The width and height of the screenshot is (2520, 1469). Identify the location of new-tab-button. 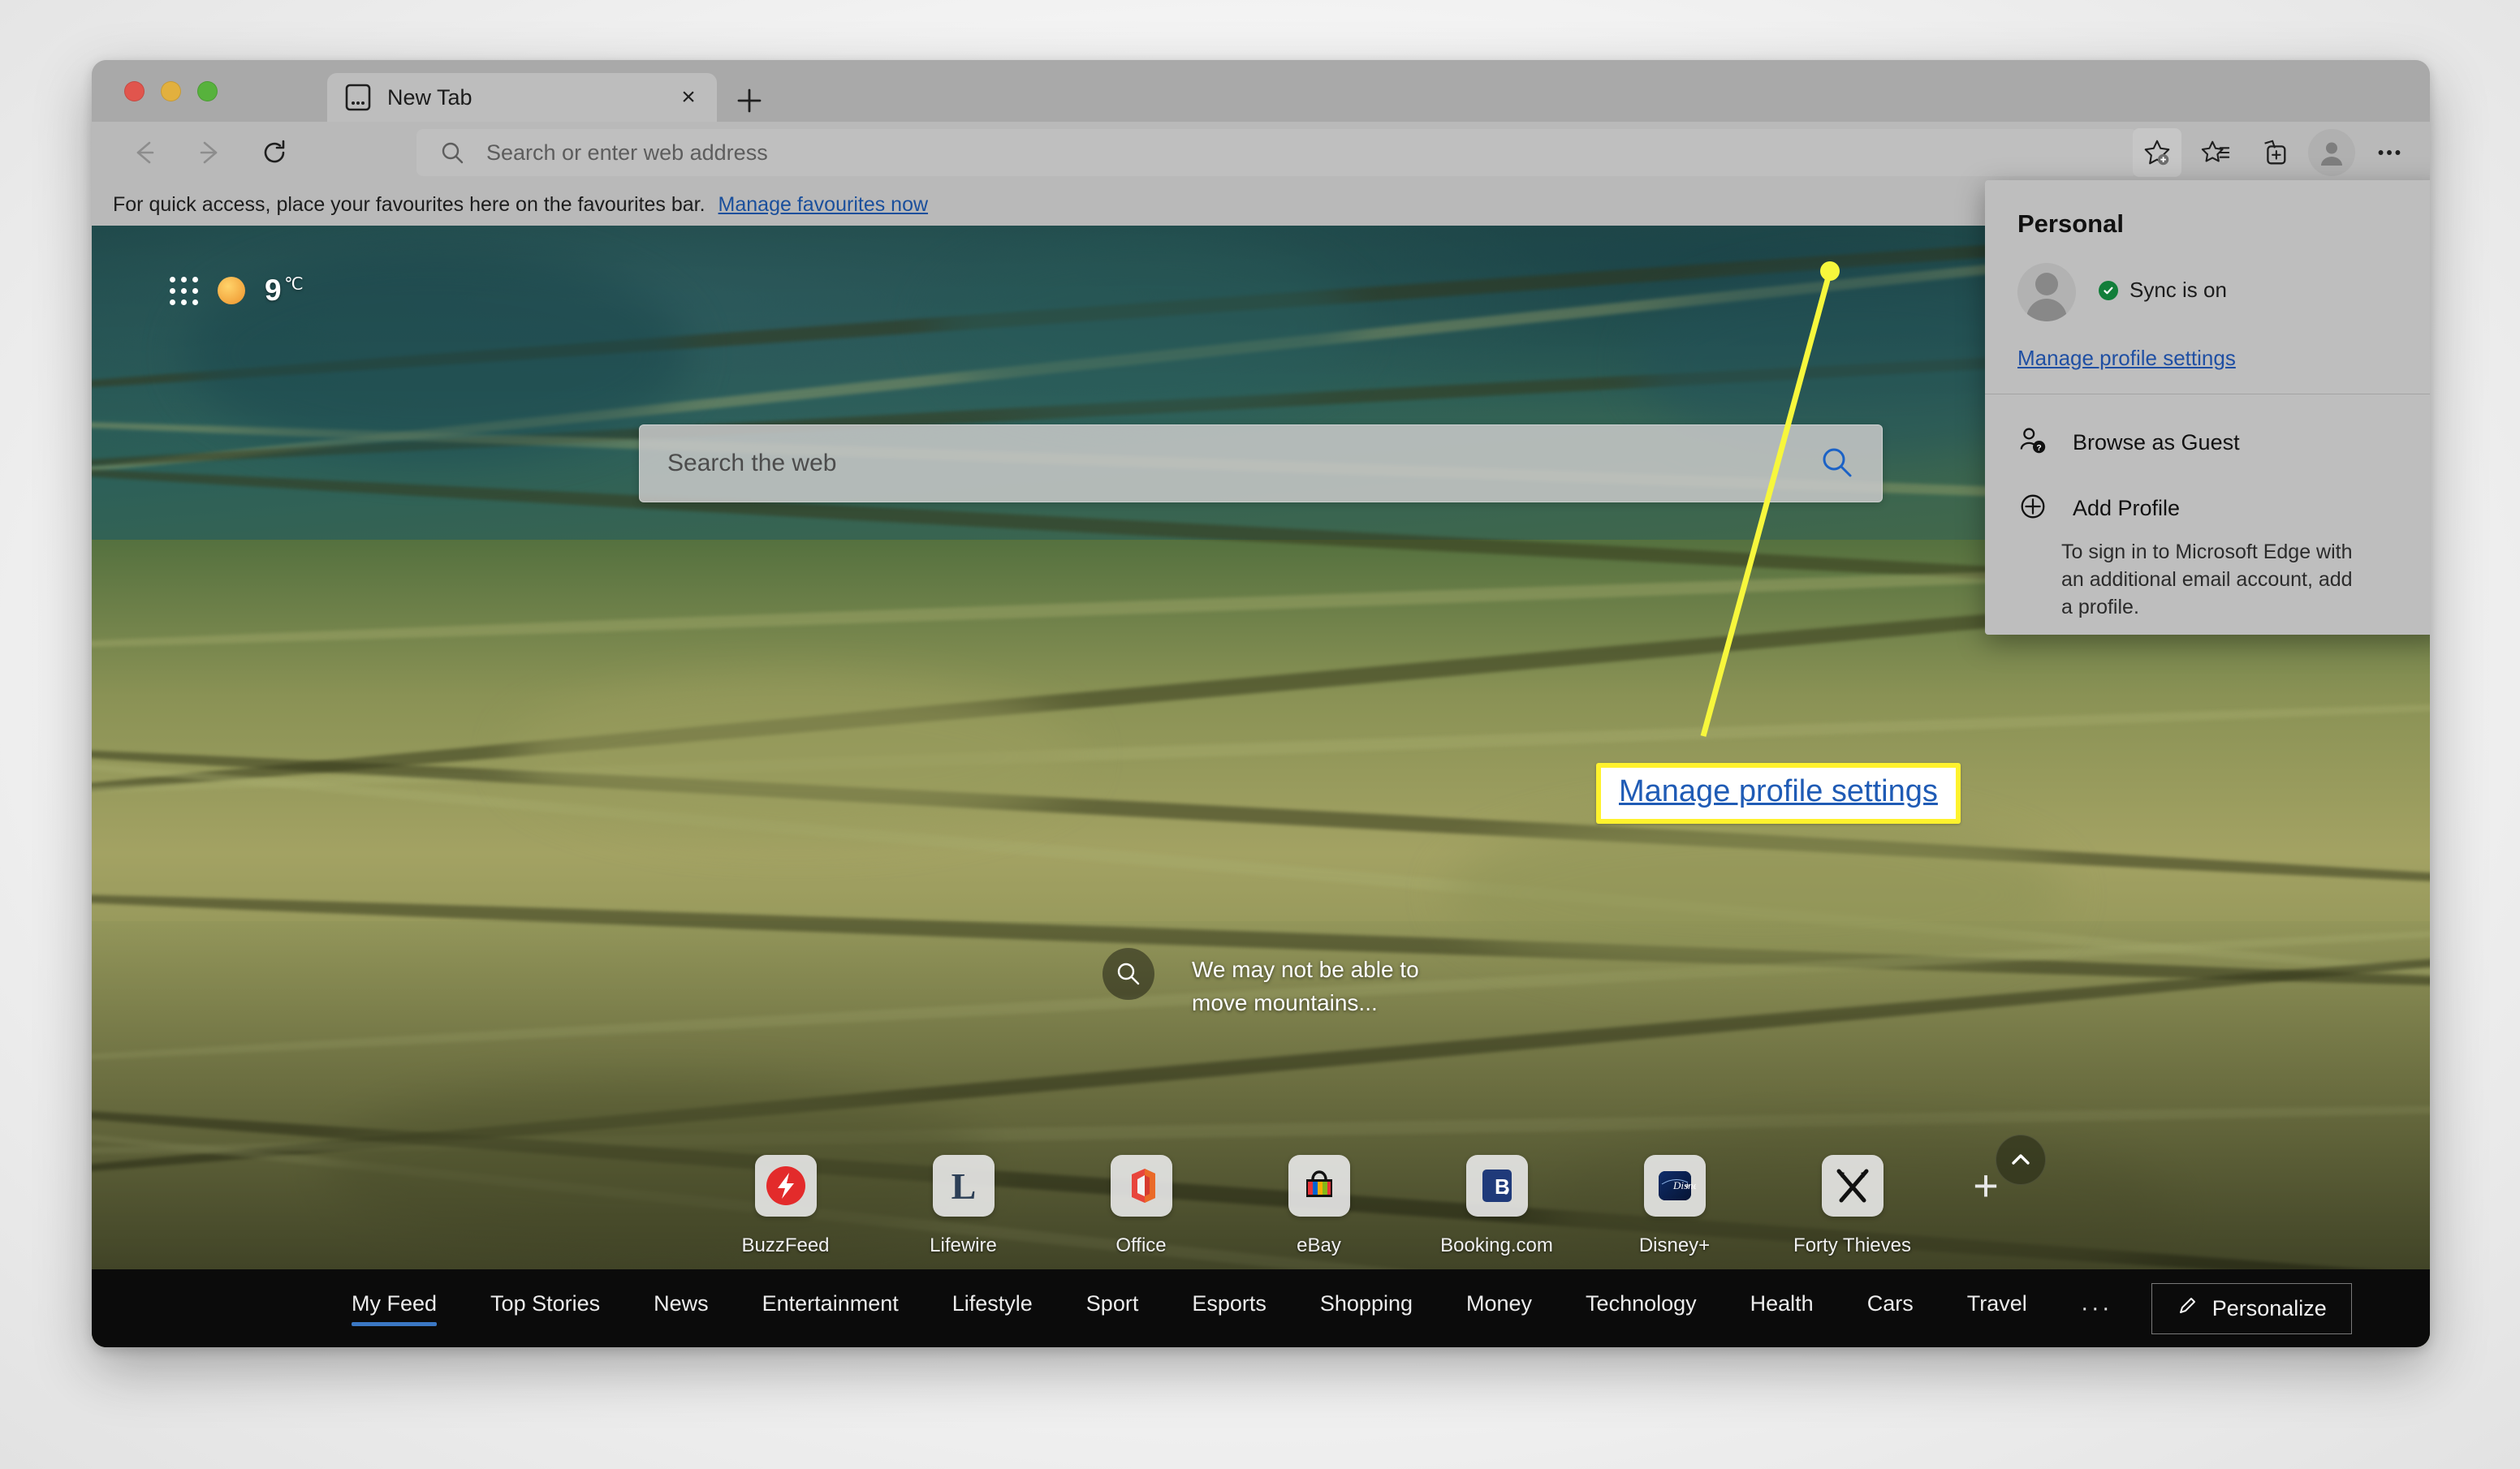
(749, 100).